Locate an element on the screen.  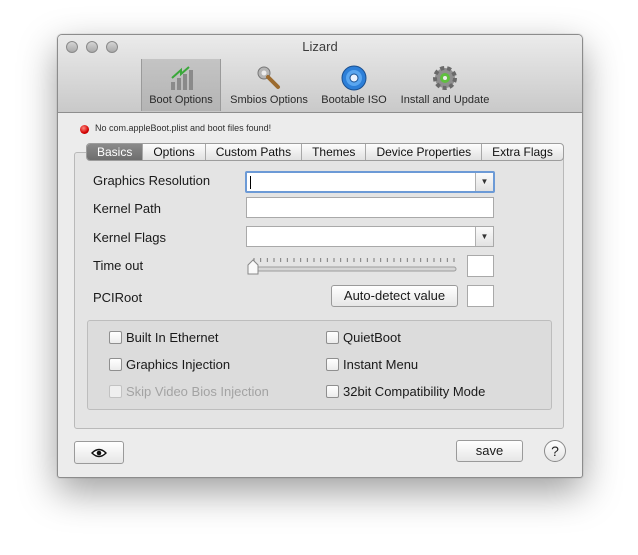
toolbar-smbios-options: Smbios Options is located at coordinates (269, 85).